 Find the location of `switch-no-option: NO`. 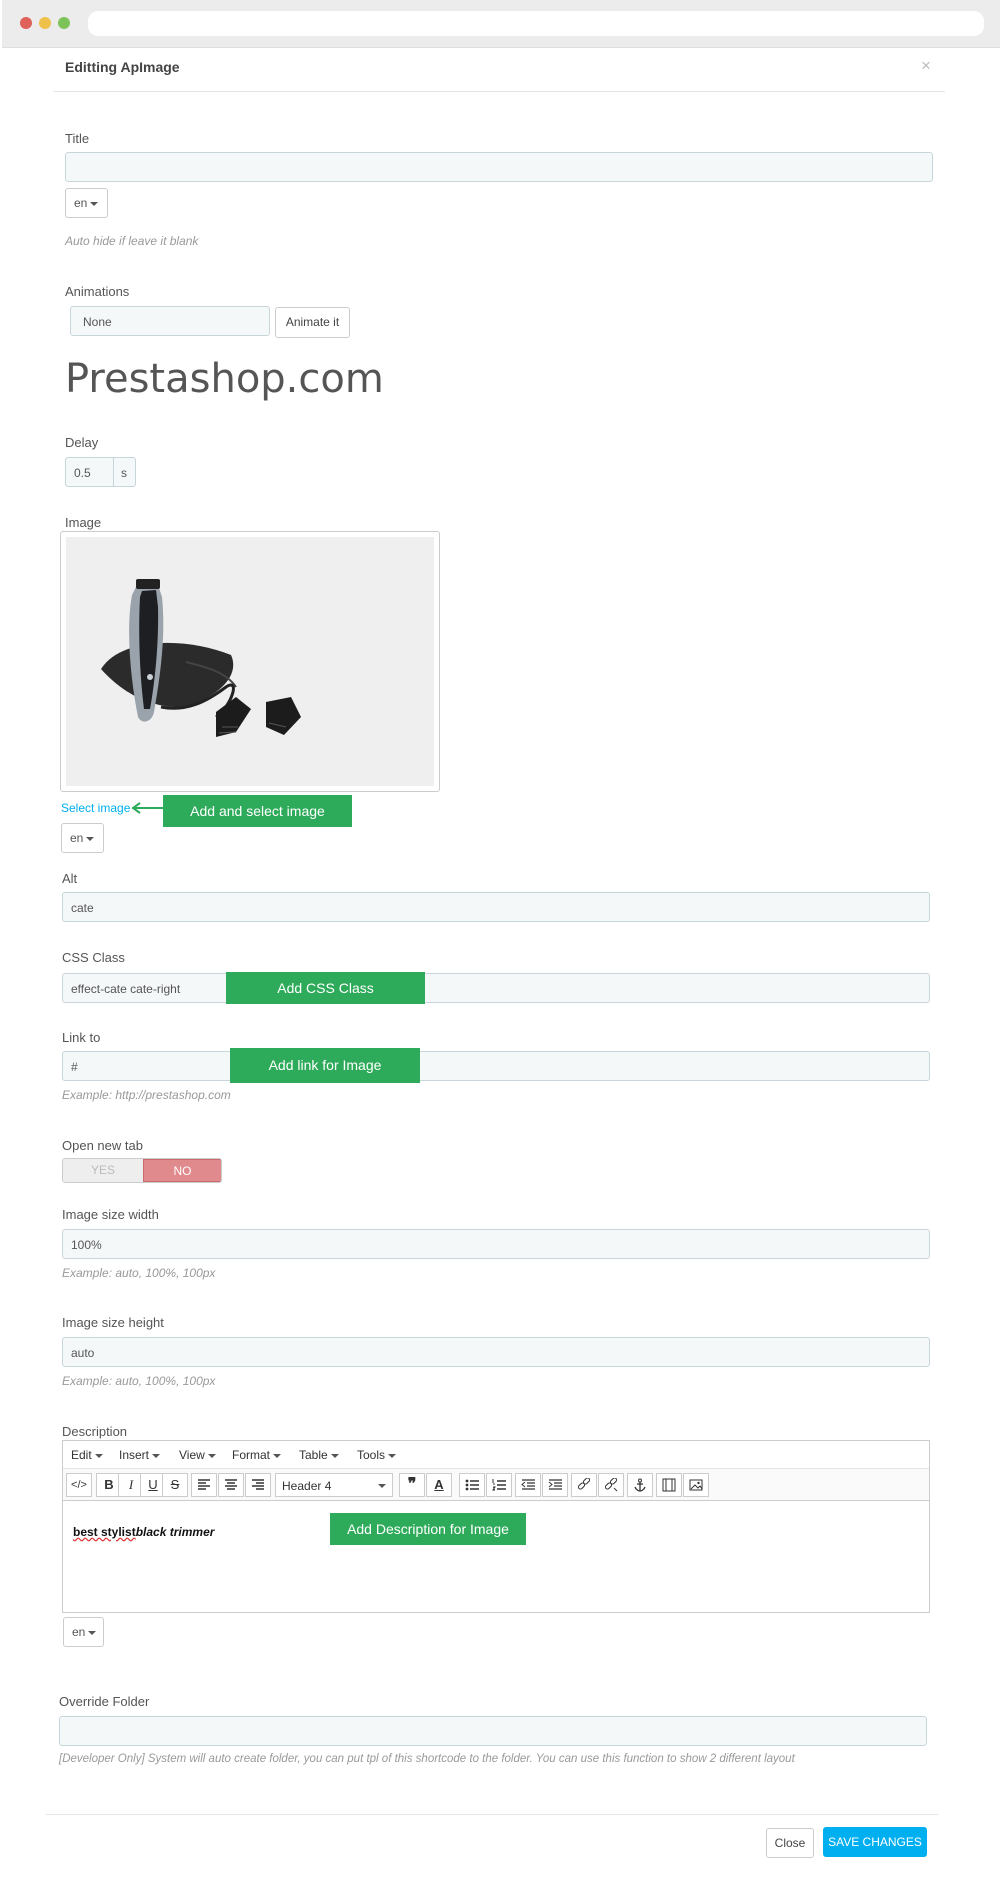

switch-no-option: NO is located at coordinates (182, 1170).